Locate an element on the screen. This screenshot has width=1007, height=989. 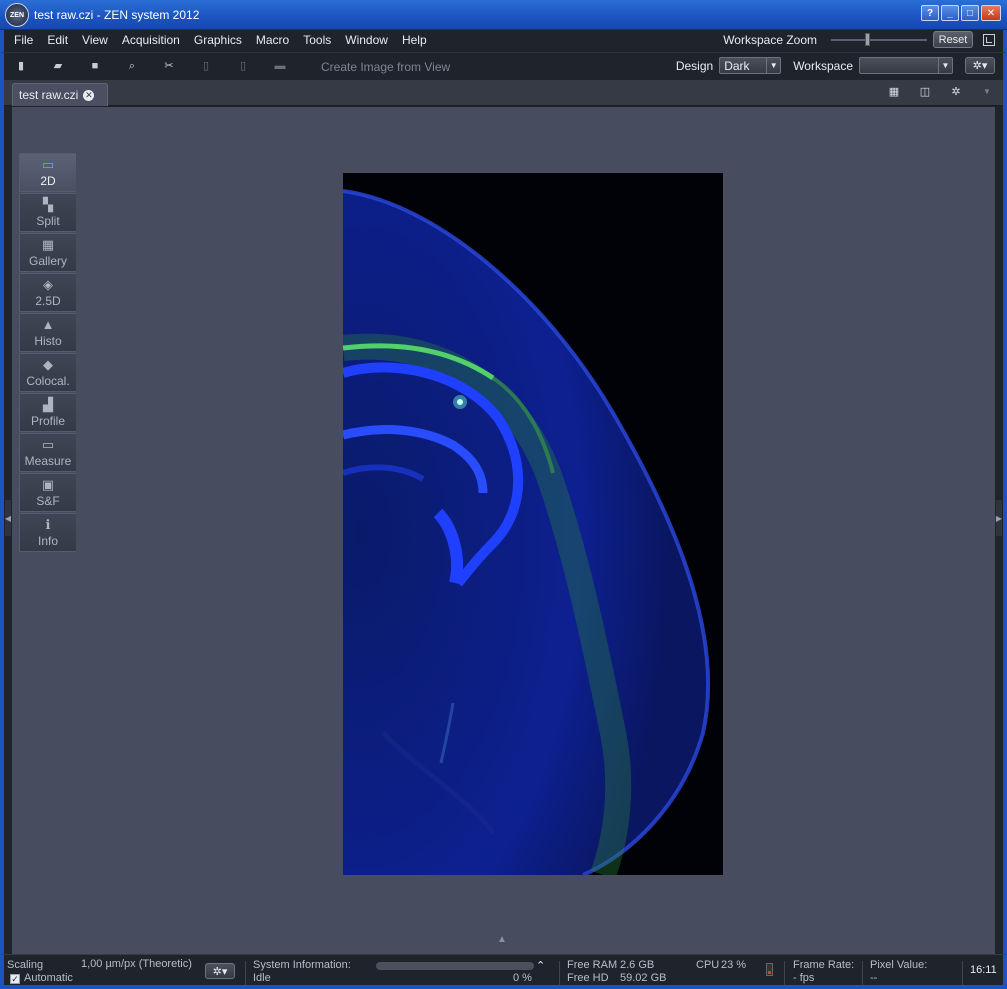
reset-button: Reset is located at coordinates (953, 39).